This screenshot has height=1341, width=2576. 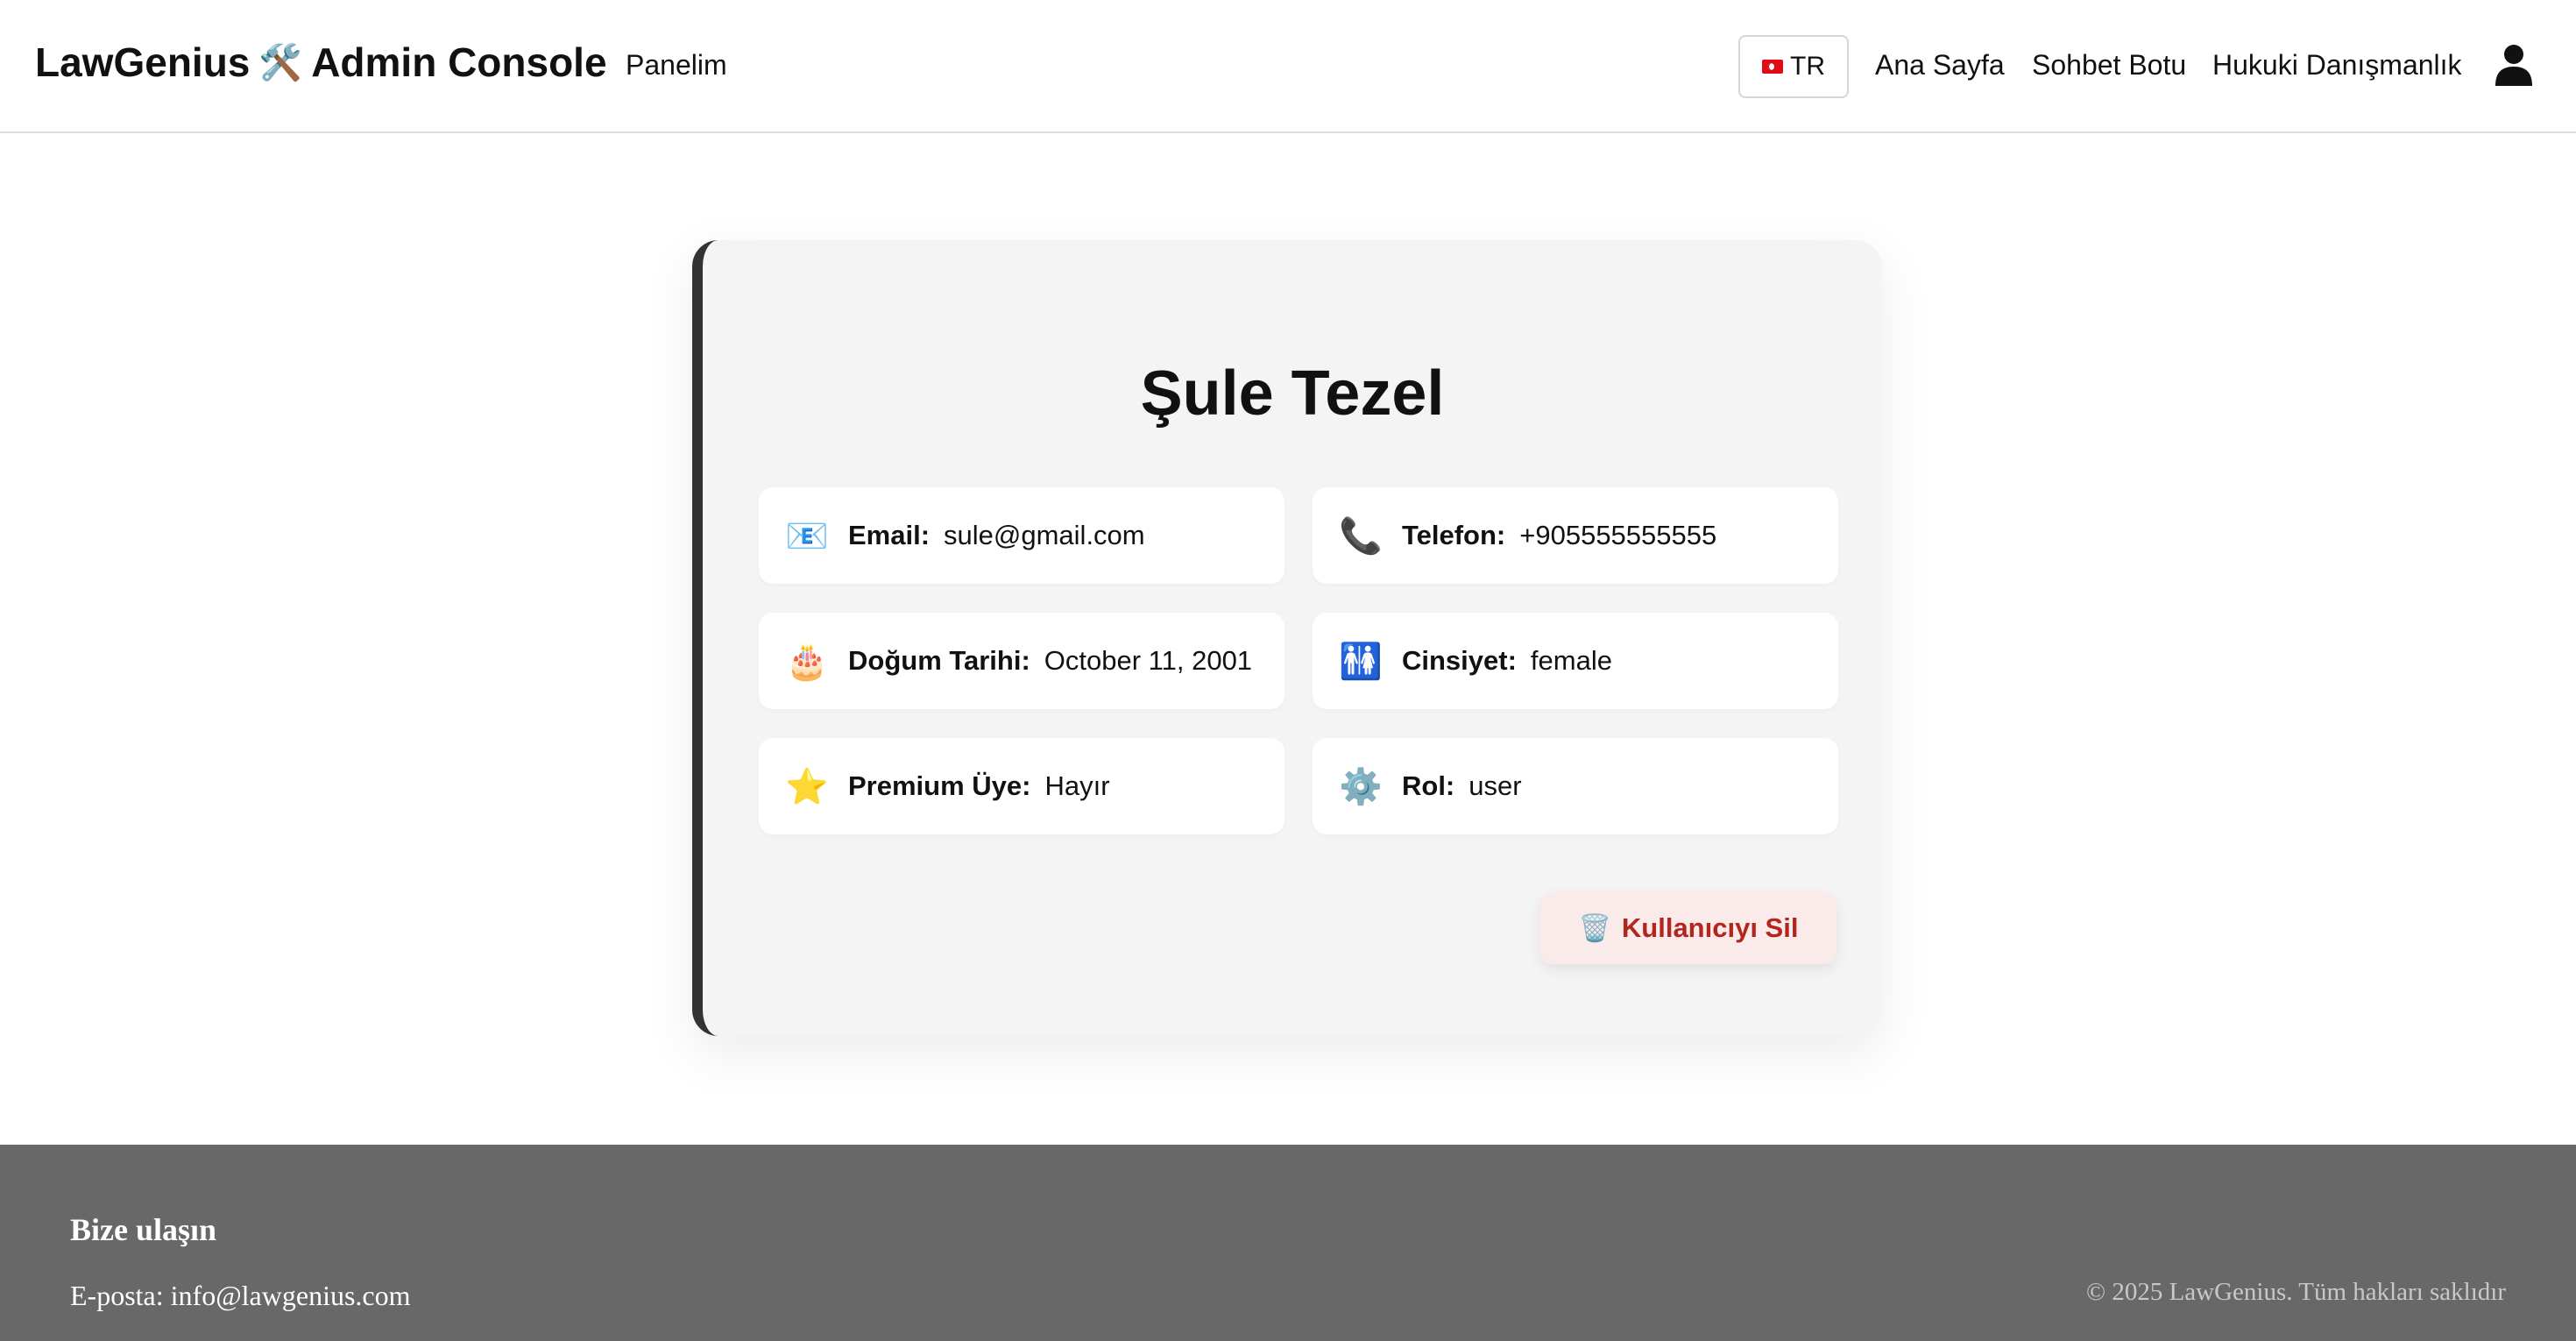 What do you see at coordinates (143, 62) in the screenshot?
I see `brand-name: LawGenius` at bounding box center [143, 62].